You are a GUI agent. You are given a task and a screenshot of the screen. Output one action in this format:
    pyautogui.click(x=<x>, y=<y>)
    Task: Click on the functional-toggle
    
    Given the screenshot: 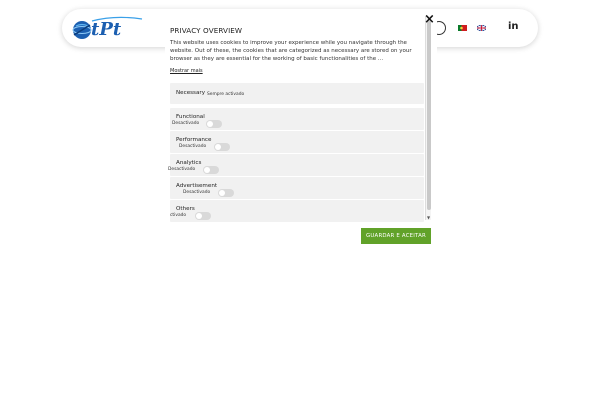 What is the action you would take?
    pyautogui.click(x=214, y=124)
    